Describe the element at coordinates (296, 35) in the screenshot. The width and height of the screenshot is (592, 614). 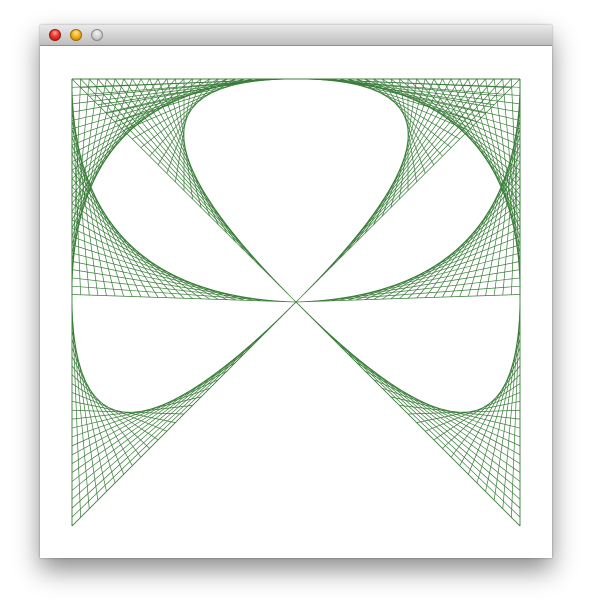
I see `title-bar` at that location.